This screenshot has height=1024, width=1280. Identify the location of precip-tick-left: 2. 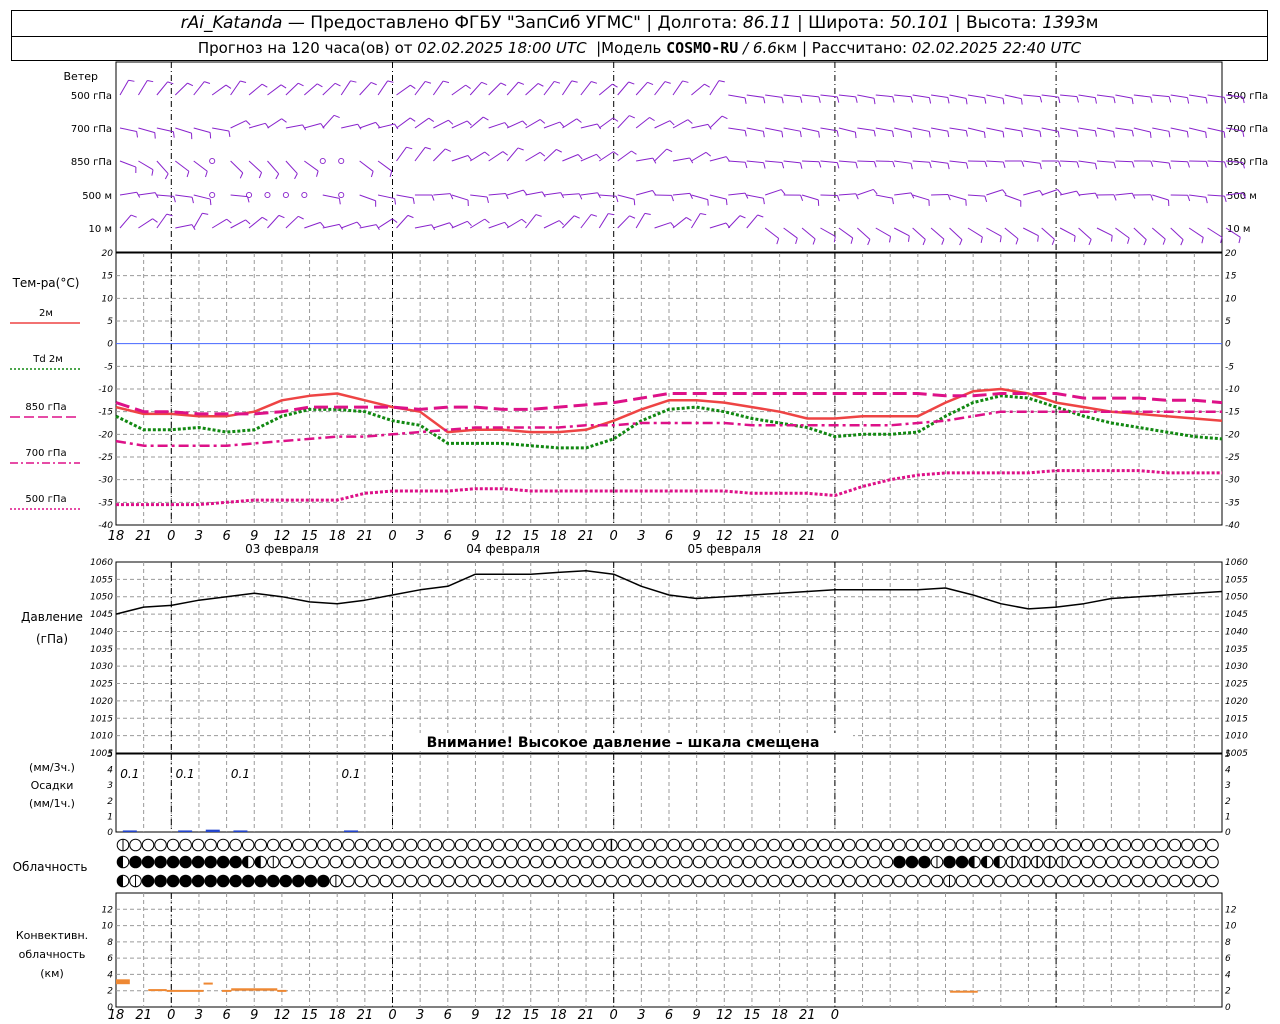
(110, 802).